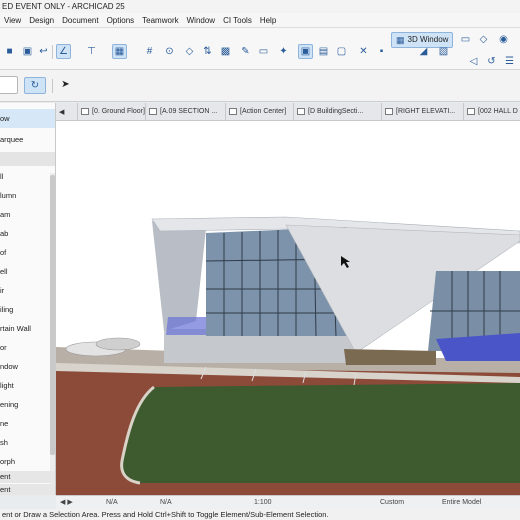  I want to click on menu-ci-tools: CI Tools, so click(237, 20).